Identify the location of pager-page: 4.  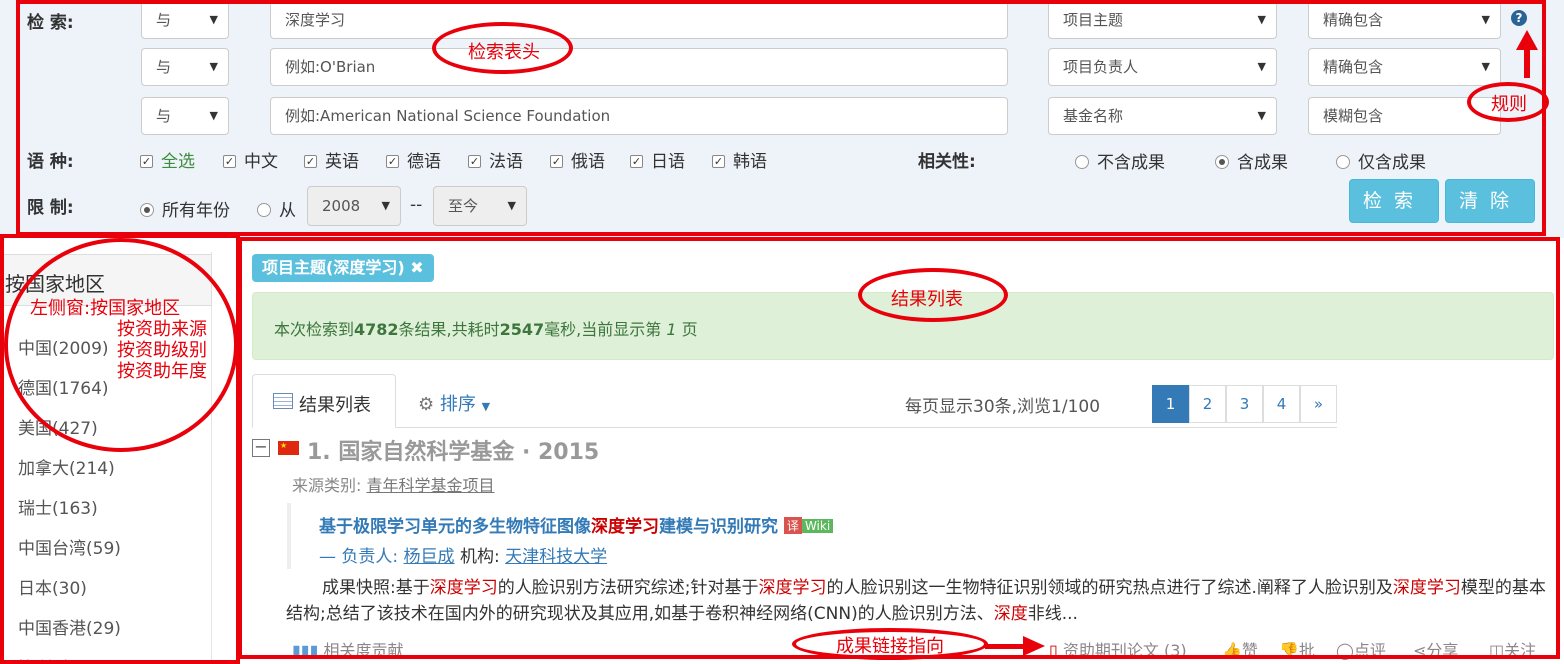
(1281, 404).